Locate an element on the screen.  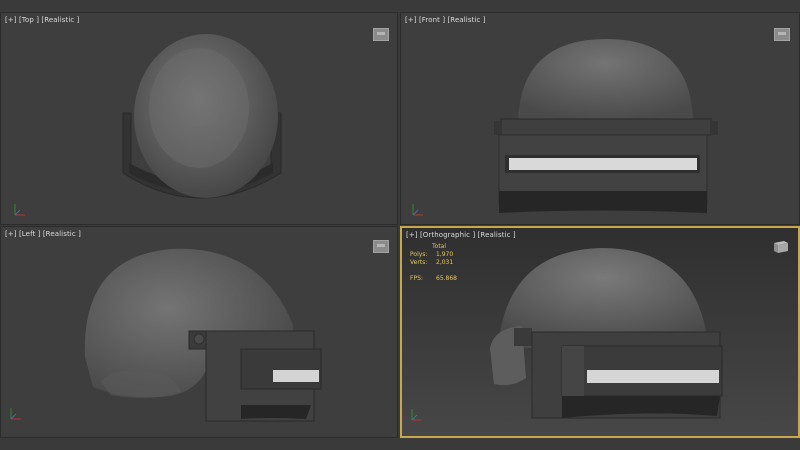
viewport-orthographic-label: [+] [Orthographic ] [Realistic ] is located at coordinates (461, 235).